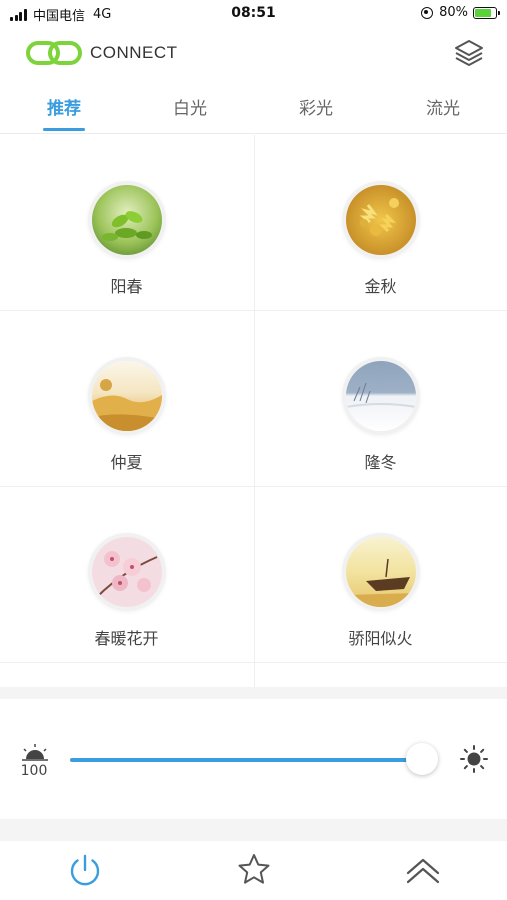  Describe the element at coordinates (190, 106) in the screenshot. I see `tab-white-light: 白光` at that location.